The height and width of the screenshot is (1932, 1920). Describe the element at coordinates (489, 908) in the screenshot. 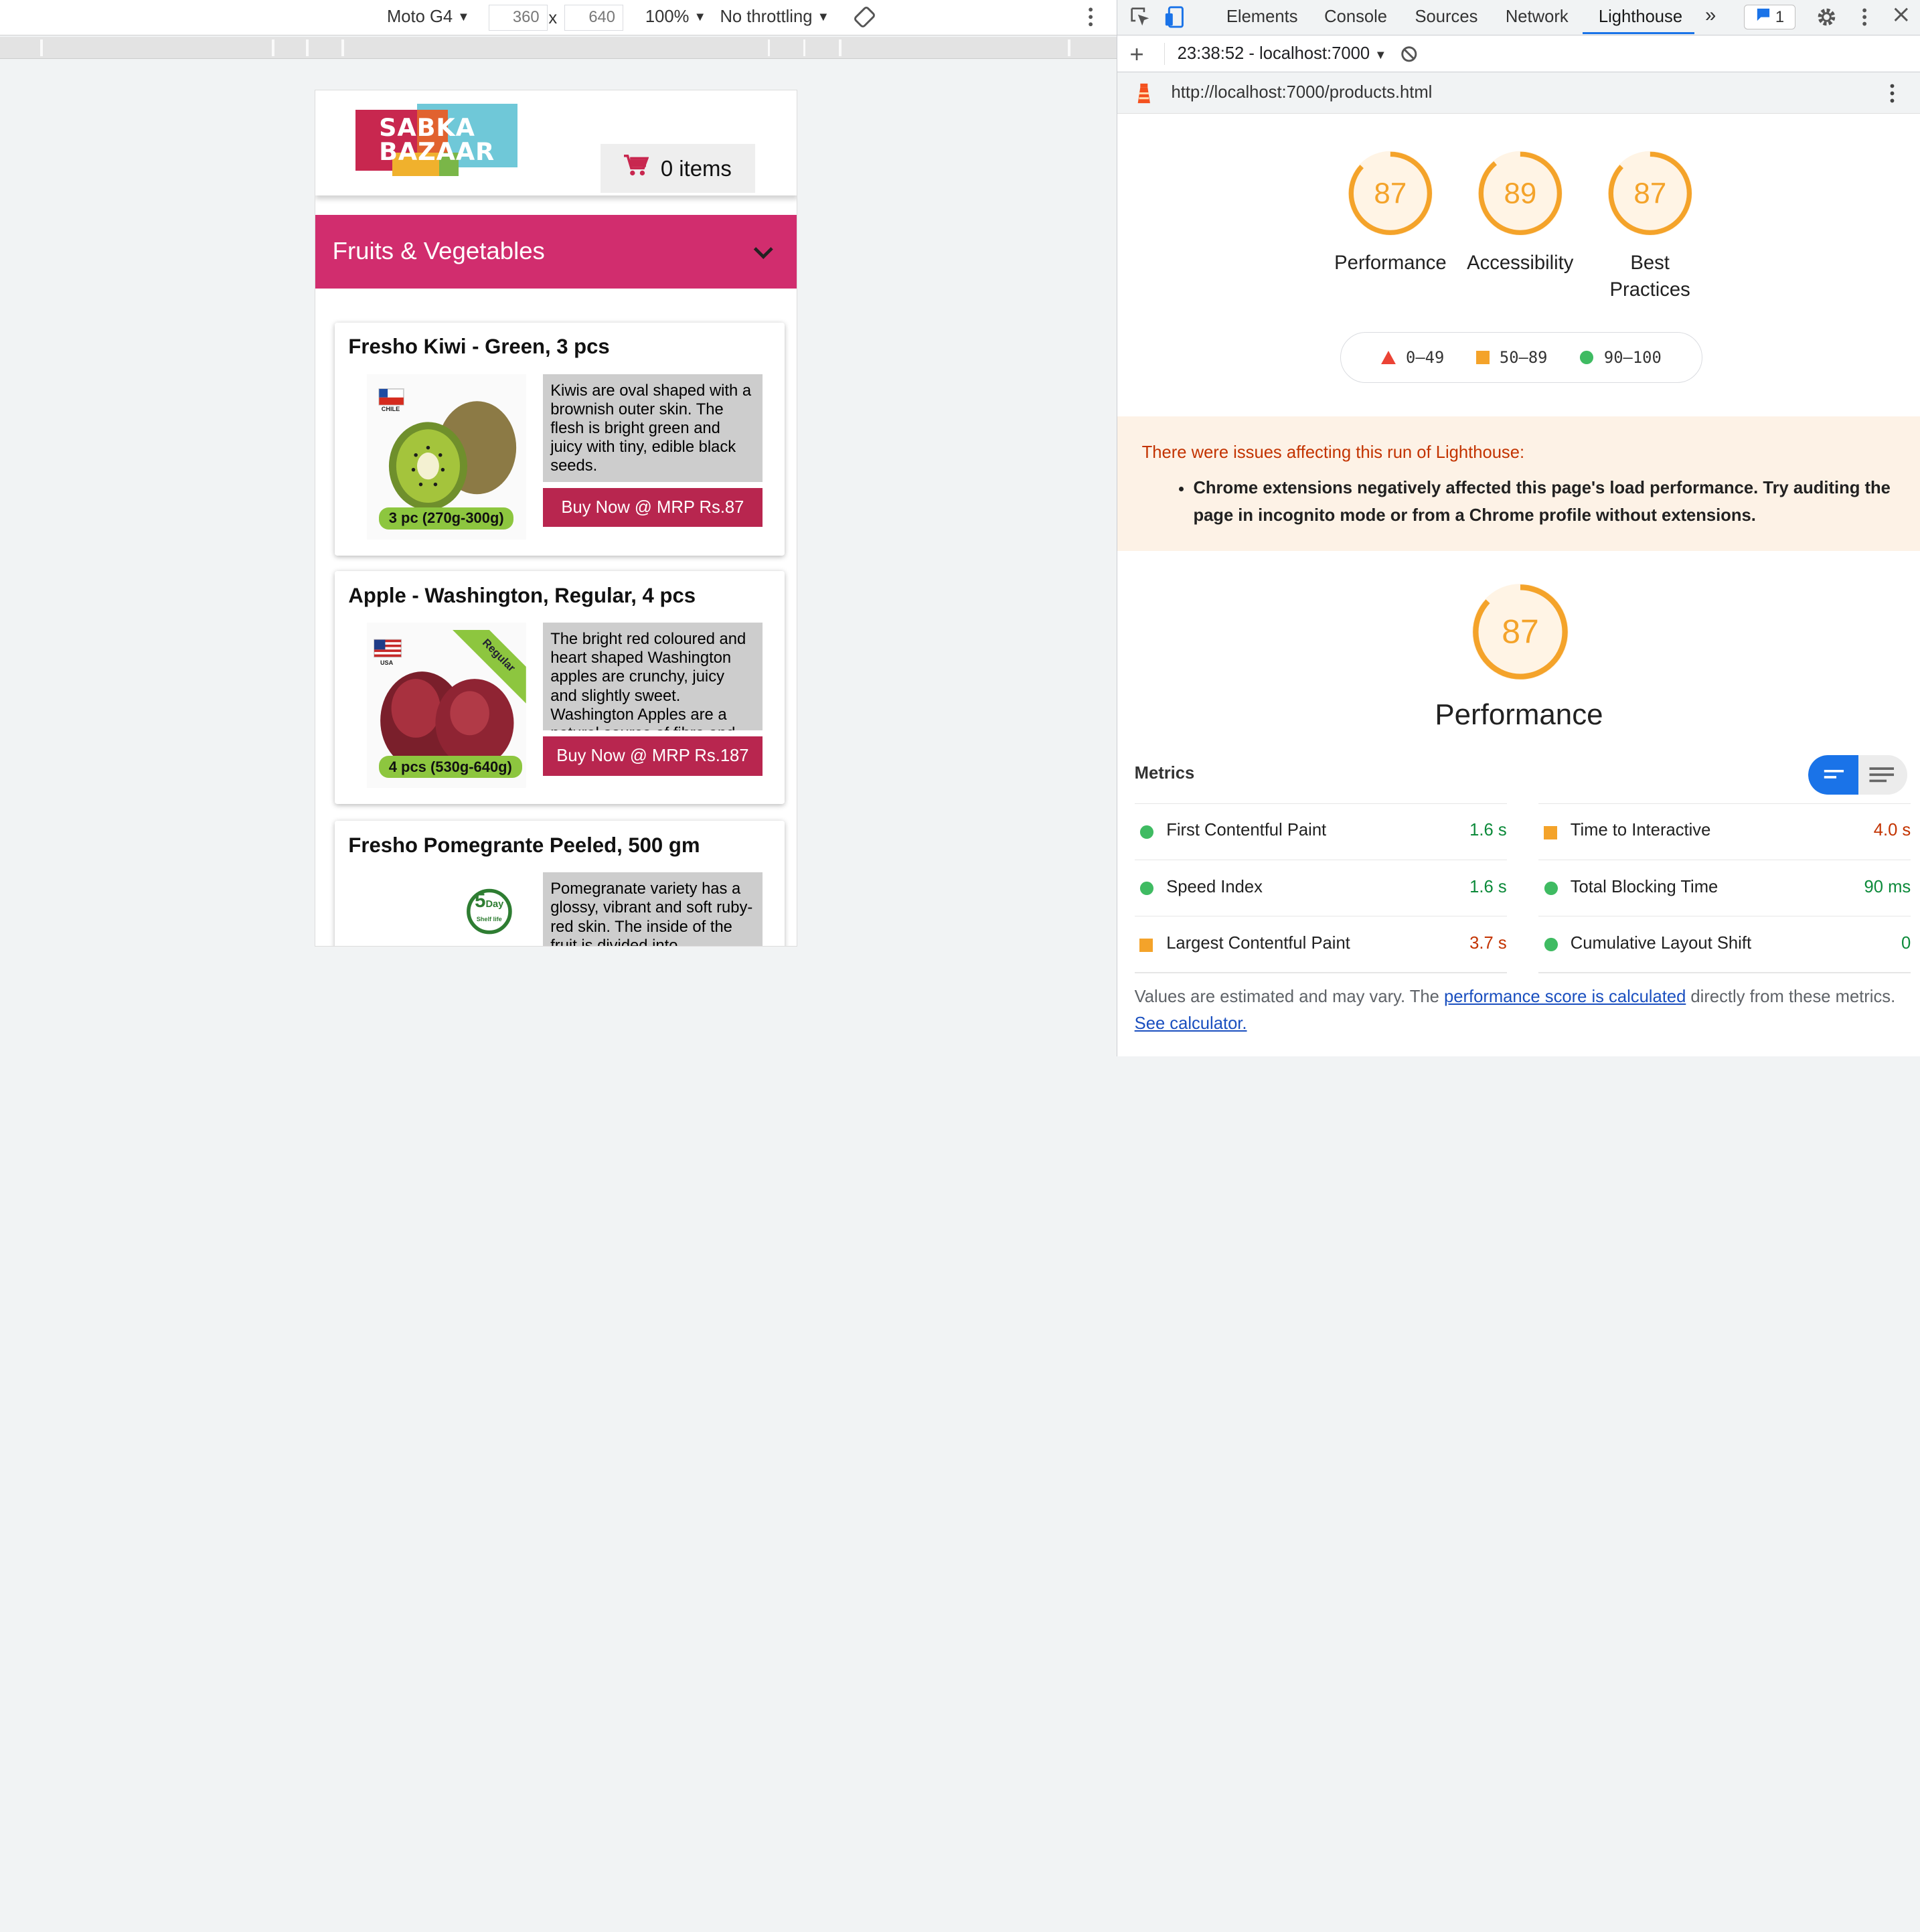

I see `shelf-life-badge: 5Day Shelf life` at that location.